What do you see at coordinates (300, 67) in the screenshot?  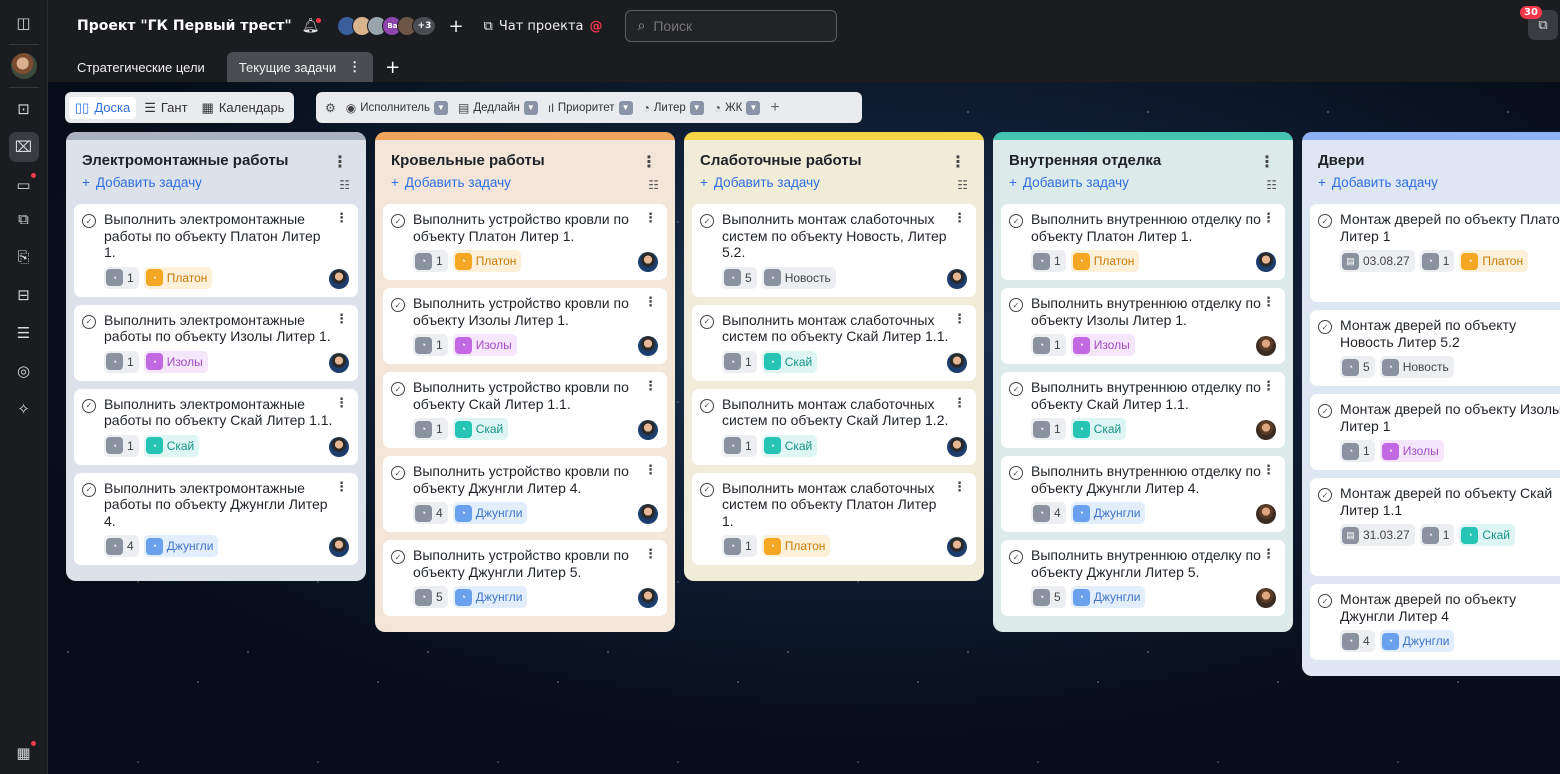 I see `tab-current-tasks: Текущие задачи ⋮` at bounding box center [300, 67].